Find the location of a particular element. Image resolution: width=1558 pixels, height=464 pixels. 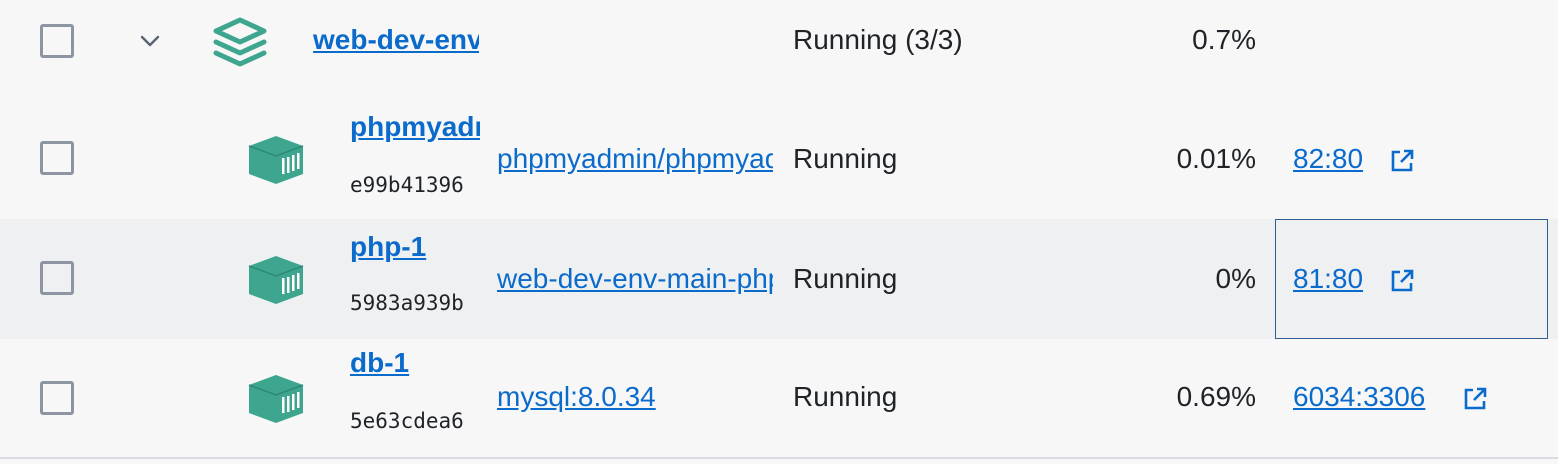

image-link: web-dev-env-main-php is located at coordinates (635, 279).